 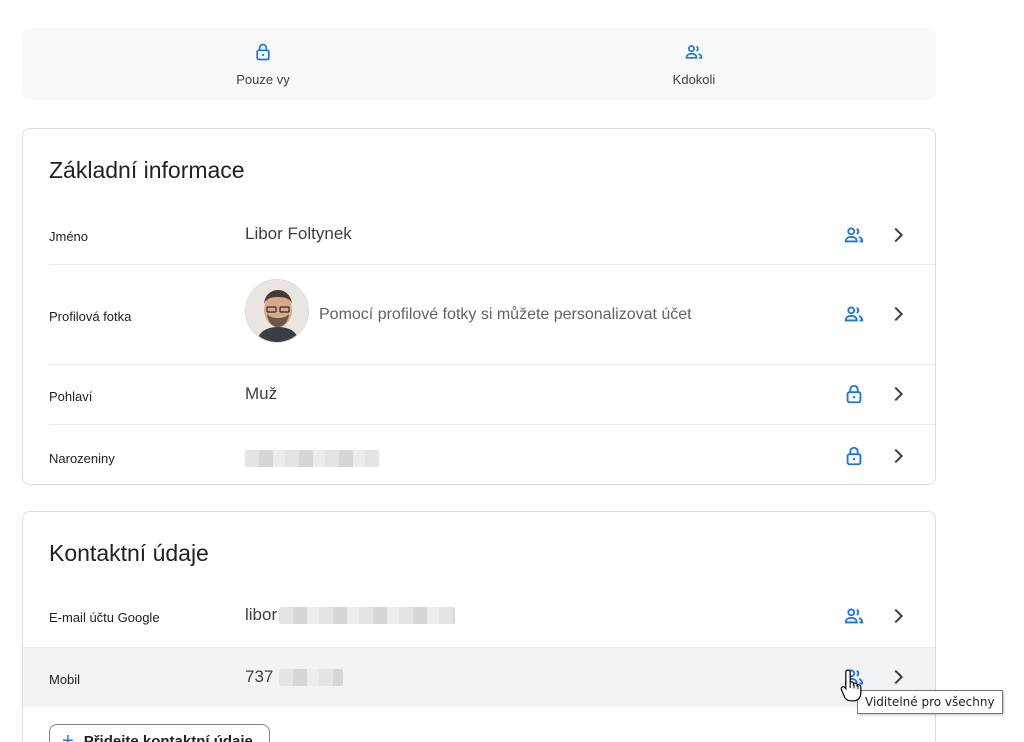 I want to click on add-contact-info-button: + Přidejte kontaktní údaje, so click(x=159, y=733).